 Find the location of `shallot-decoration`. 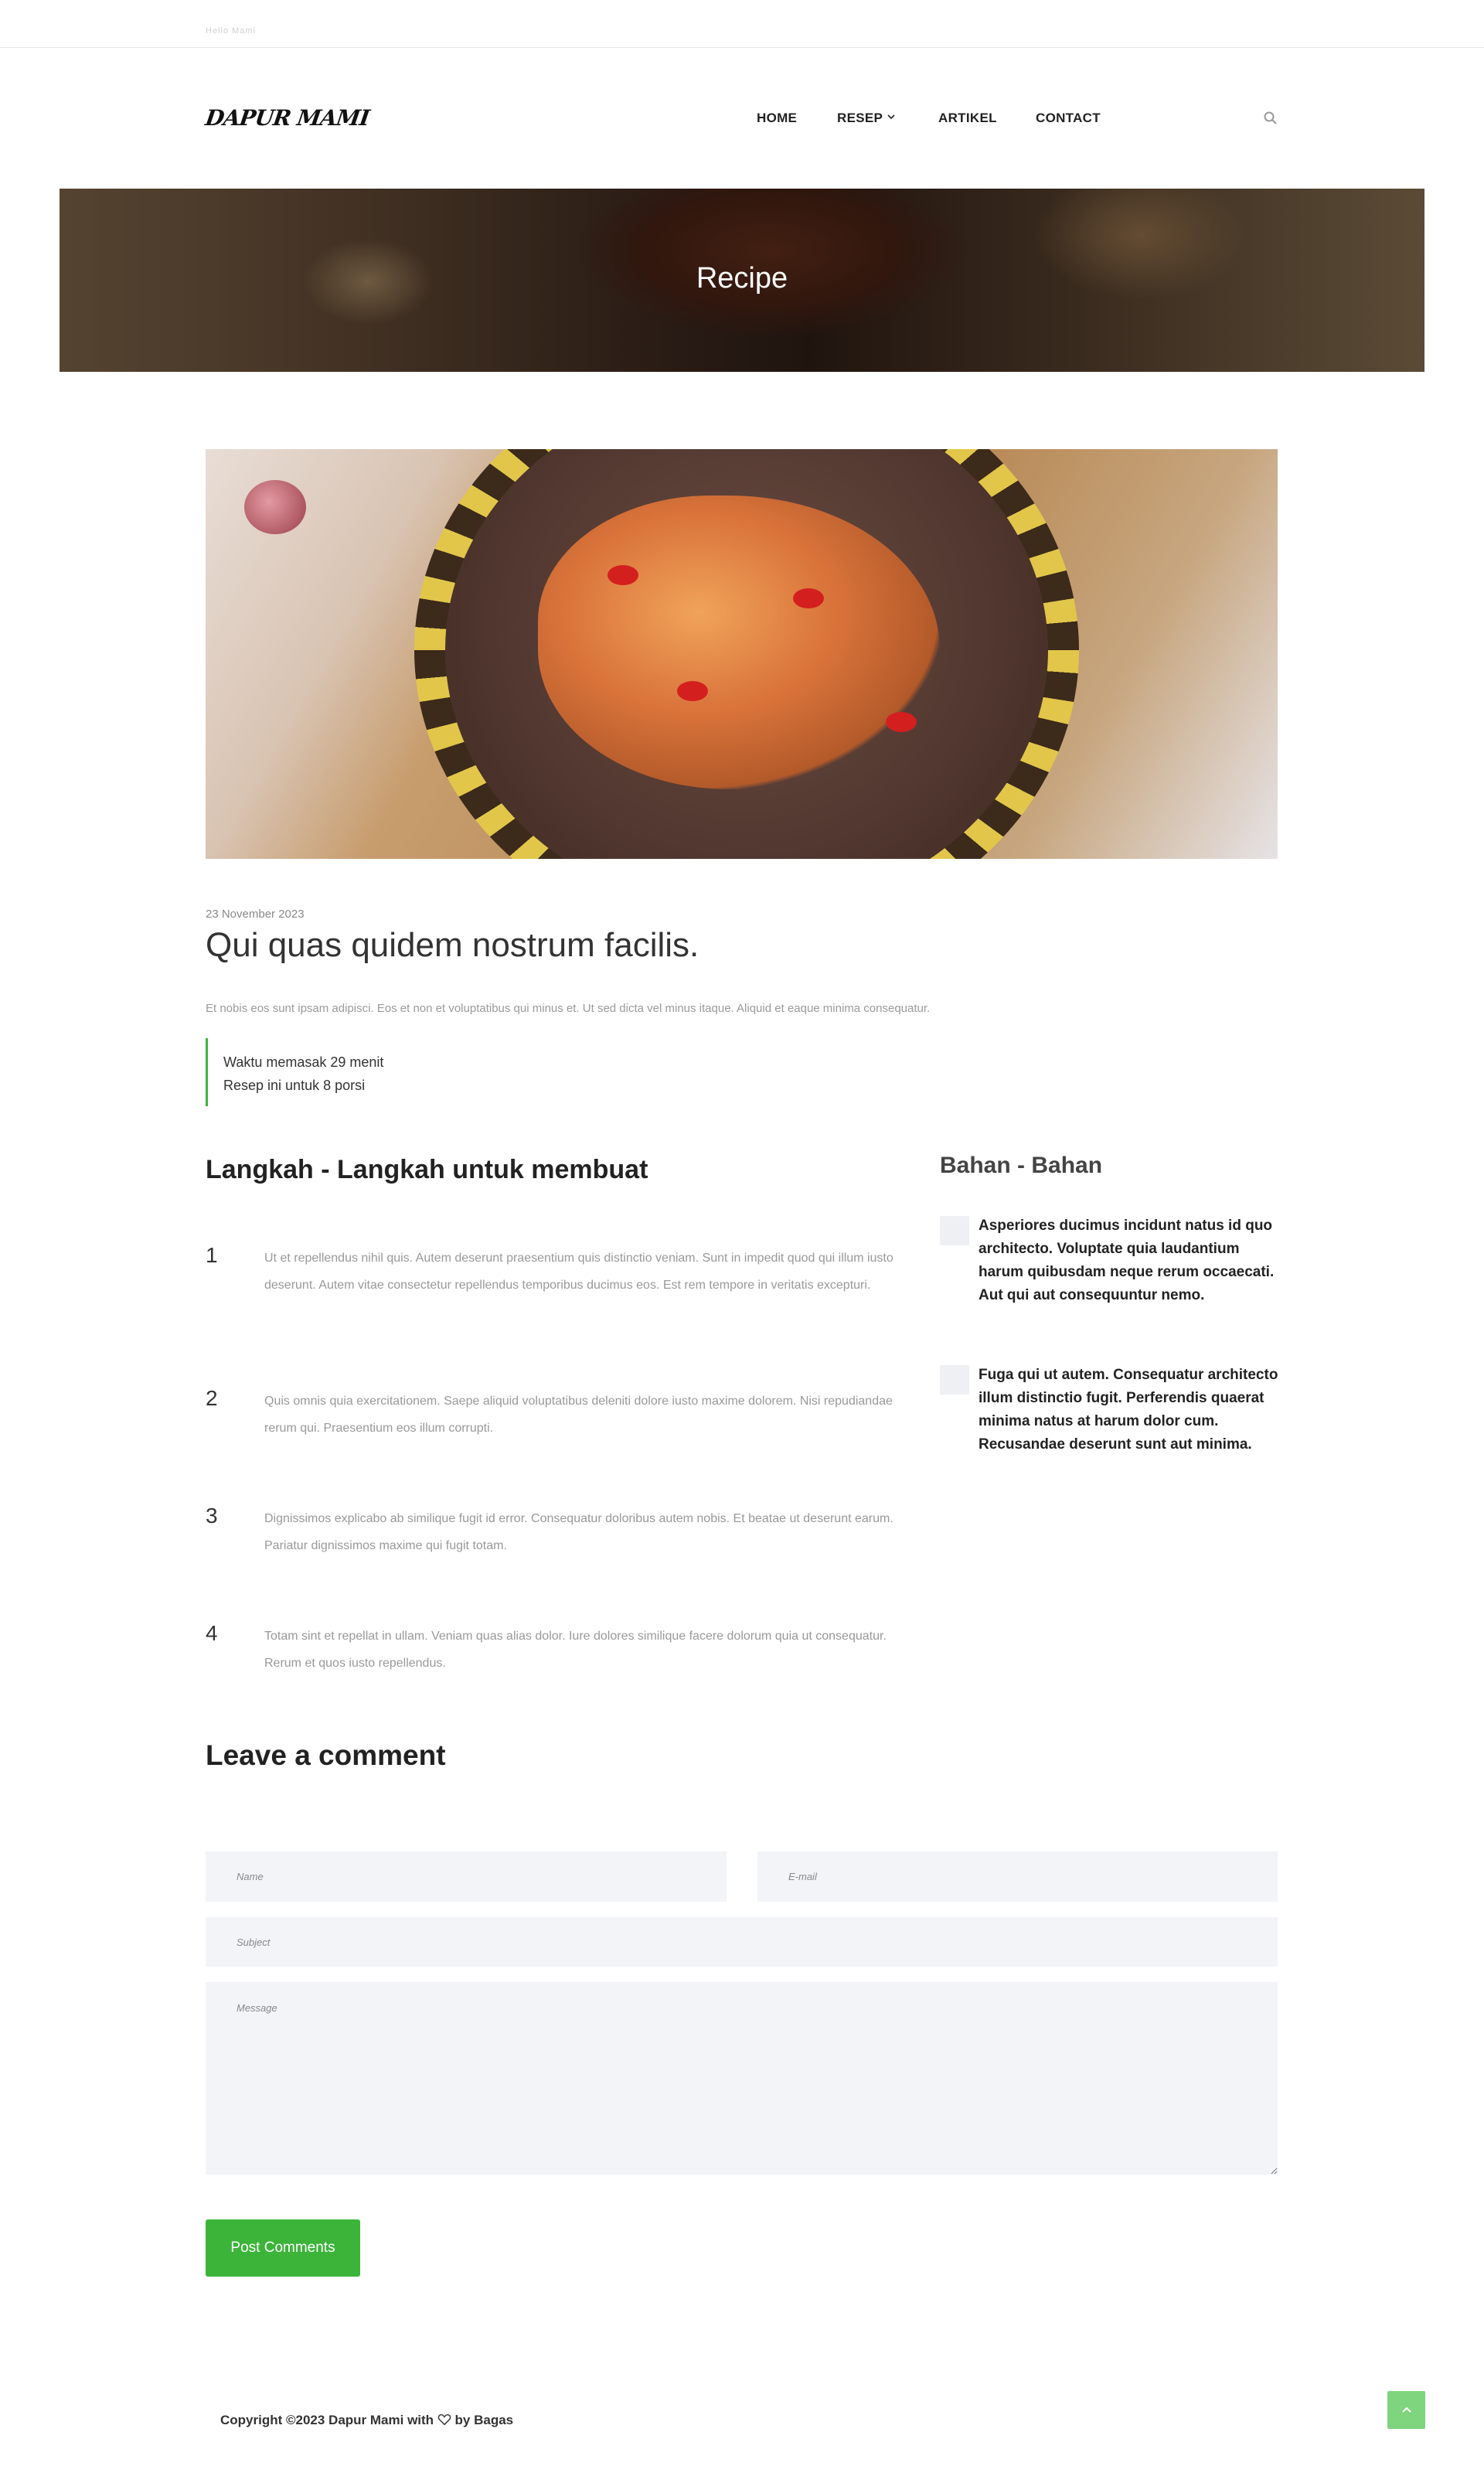

shallot-decoration is located at coordinates (275, 507).